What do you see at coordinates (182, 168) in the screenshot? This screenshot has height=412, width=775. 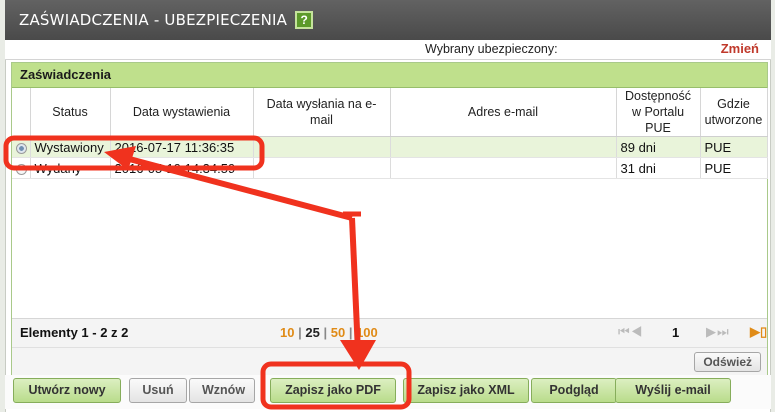 I see `issued-cell: 2016-05-19 14:34:59` at bounding box center [182, 168].